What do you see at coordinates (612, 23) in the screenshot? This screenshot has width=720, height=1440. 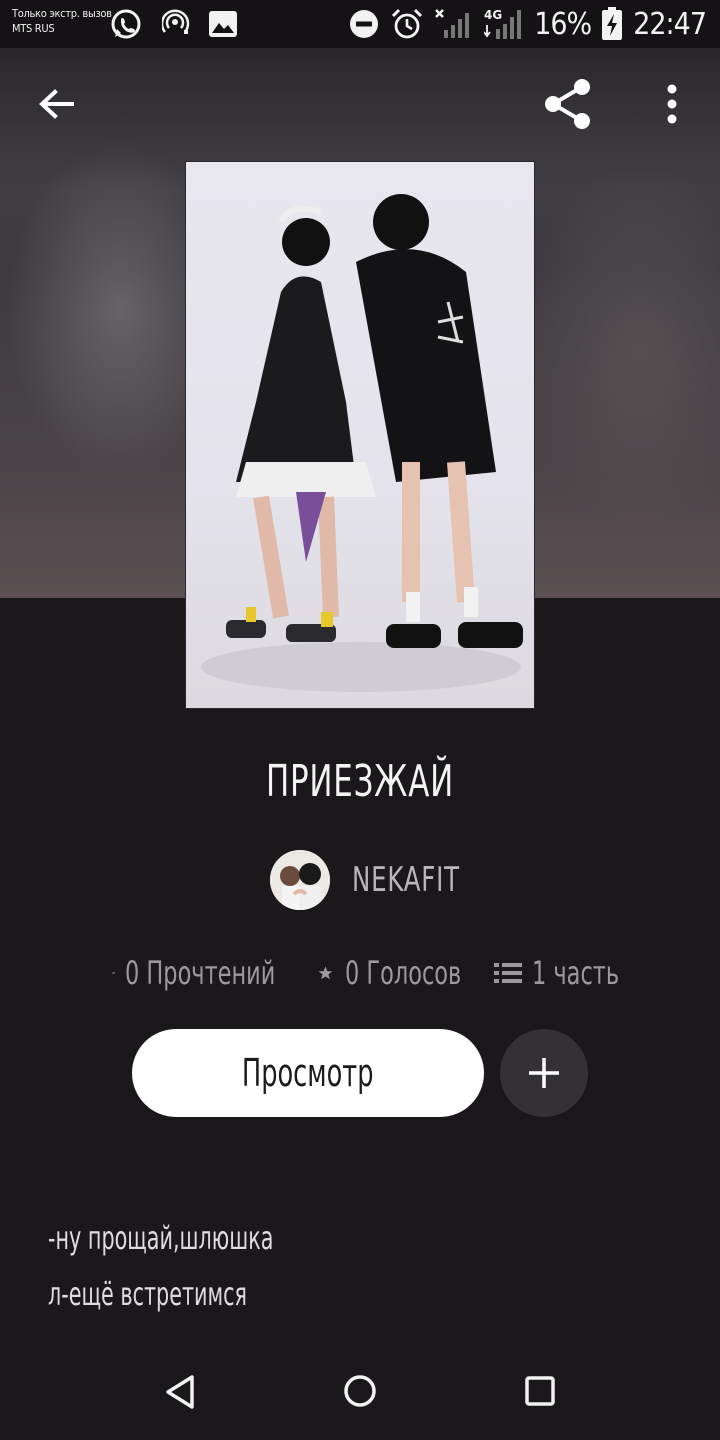 I see `battery-icon` at bounding box center [612, 23].